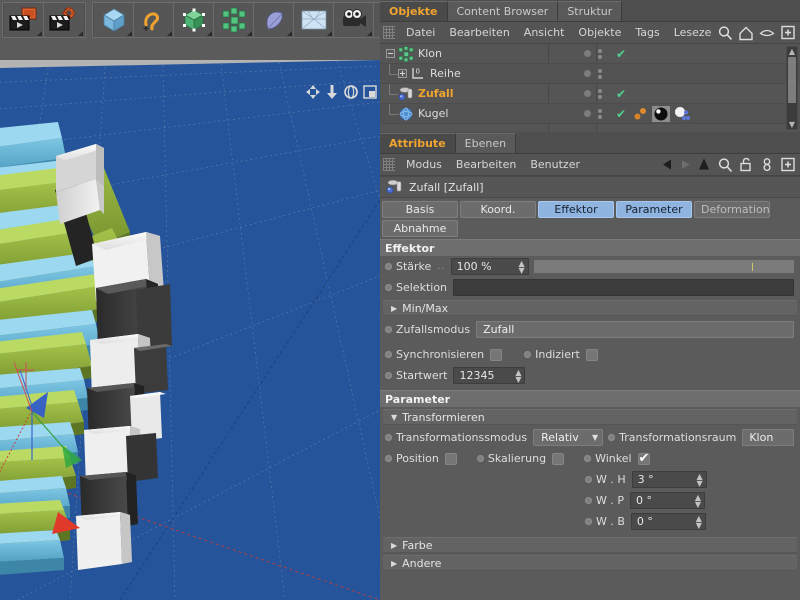 This screenshot has width=800, height=600. Describe the element at coordinates (698, 500) in the screenshot. I see `winkel-p-spinner: ▲ ▼` at that location.